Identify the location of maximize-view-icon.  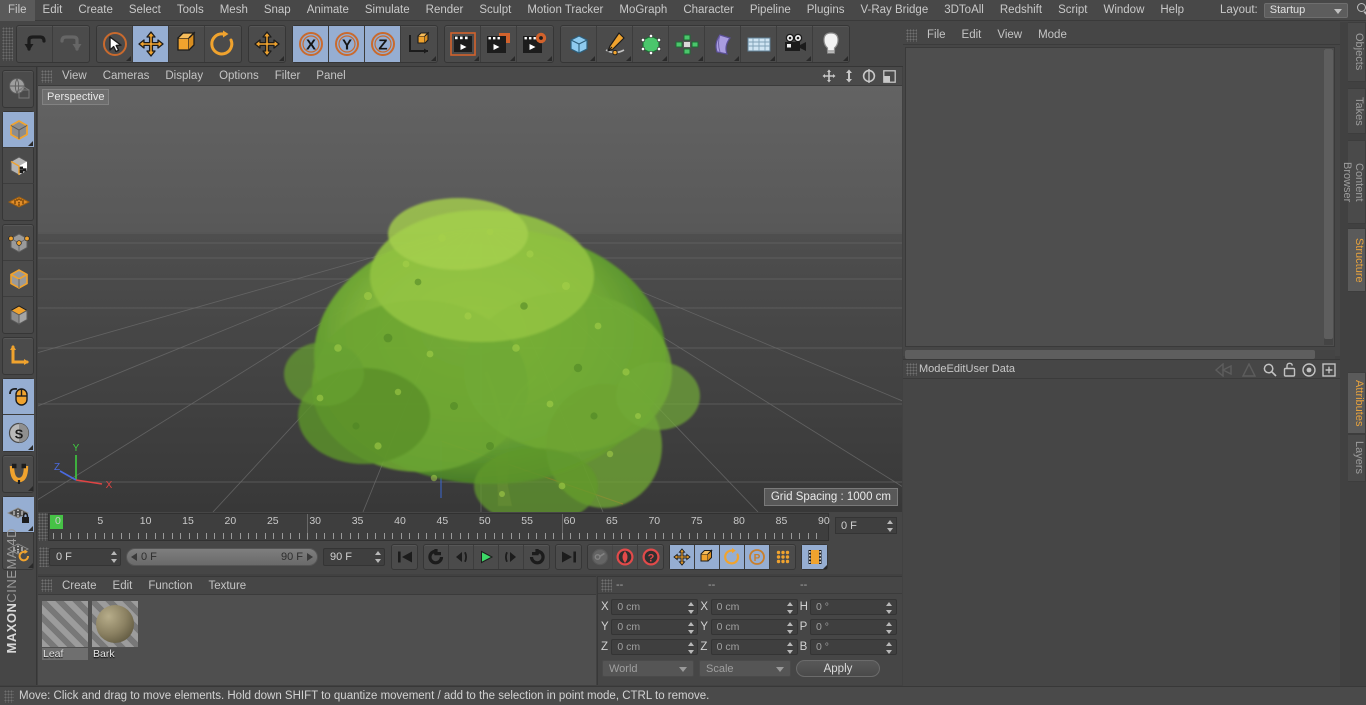
(889, 76).